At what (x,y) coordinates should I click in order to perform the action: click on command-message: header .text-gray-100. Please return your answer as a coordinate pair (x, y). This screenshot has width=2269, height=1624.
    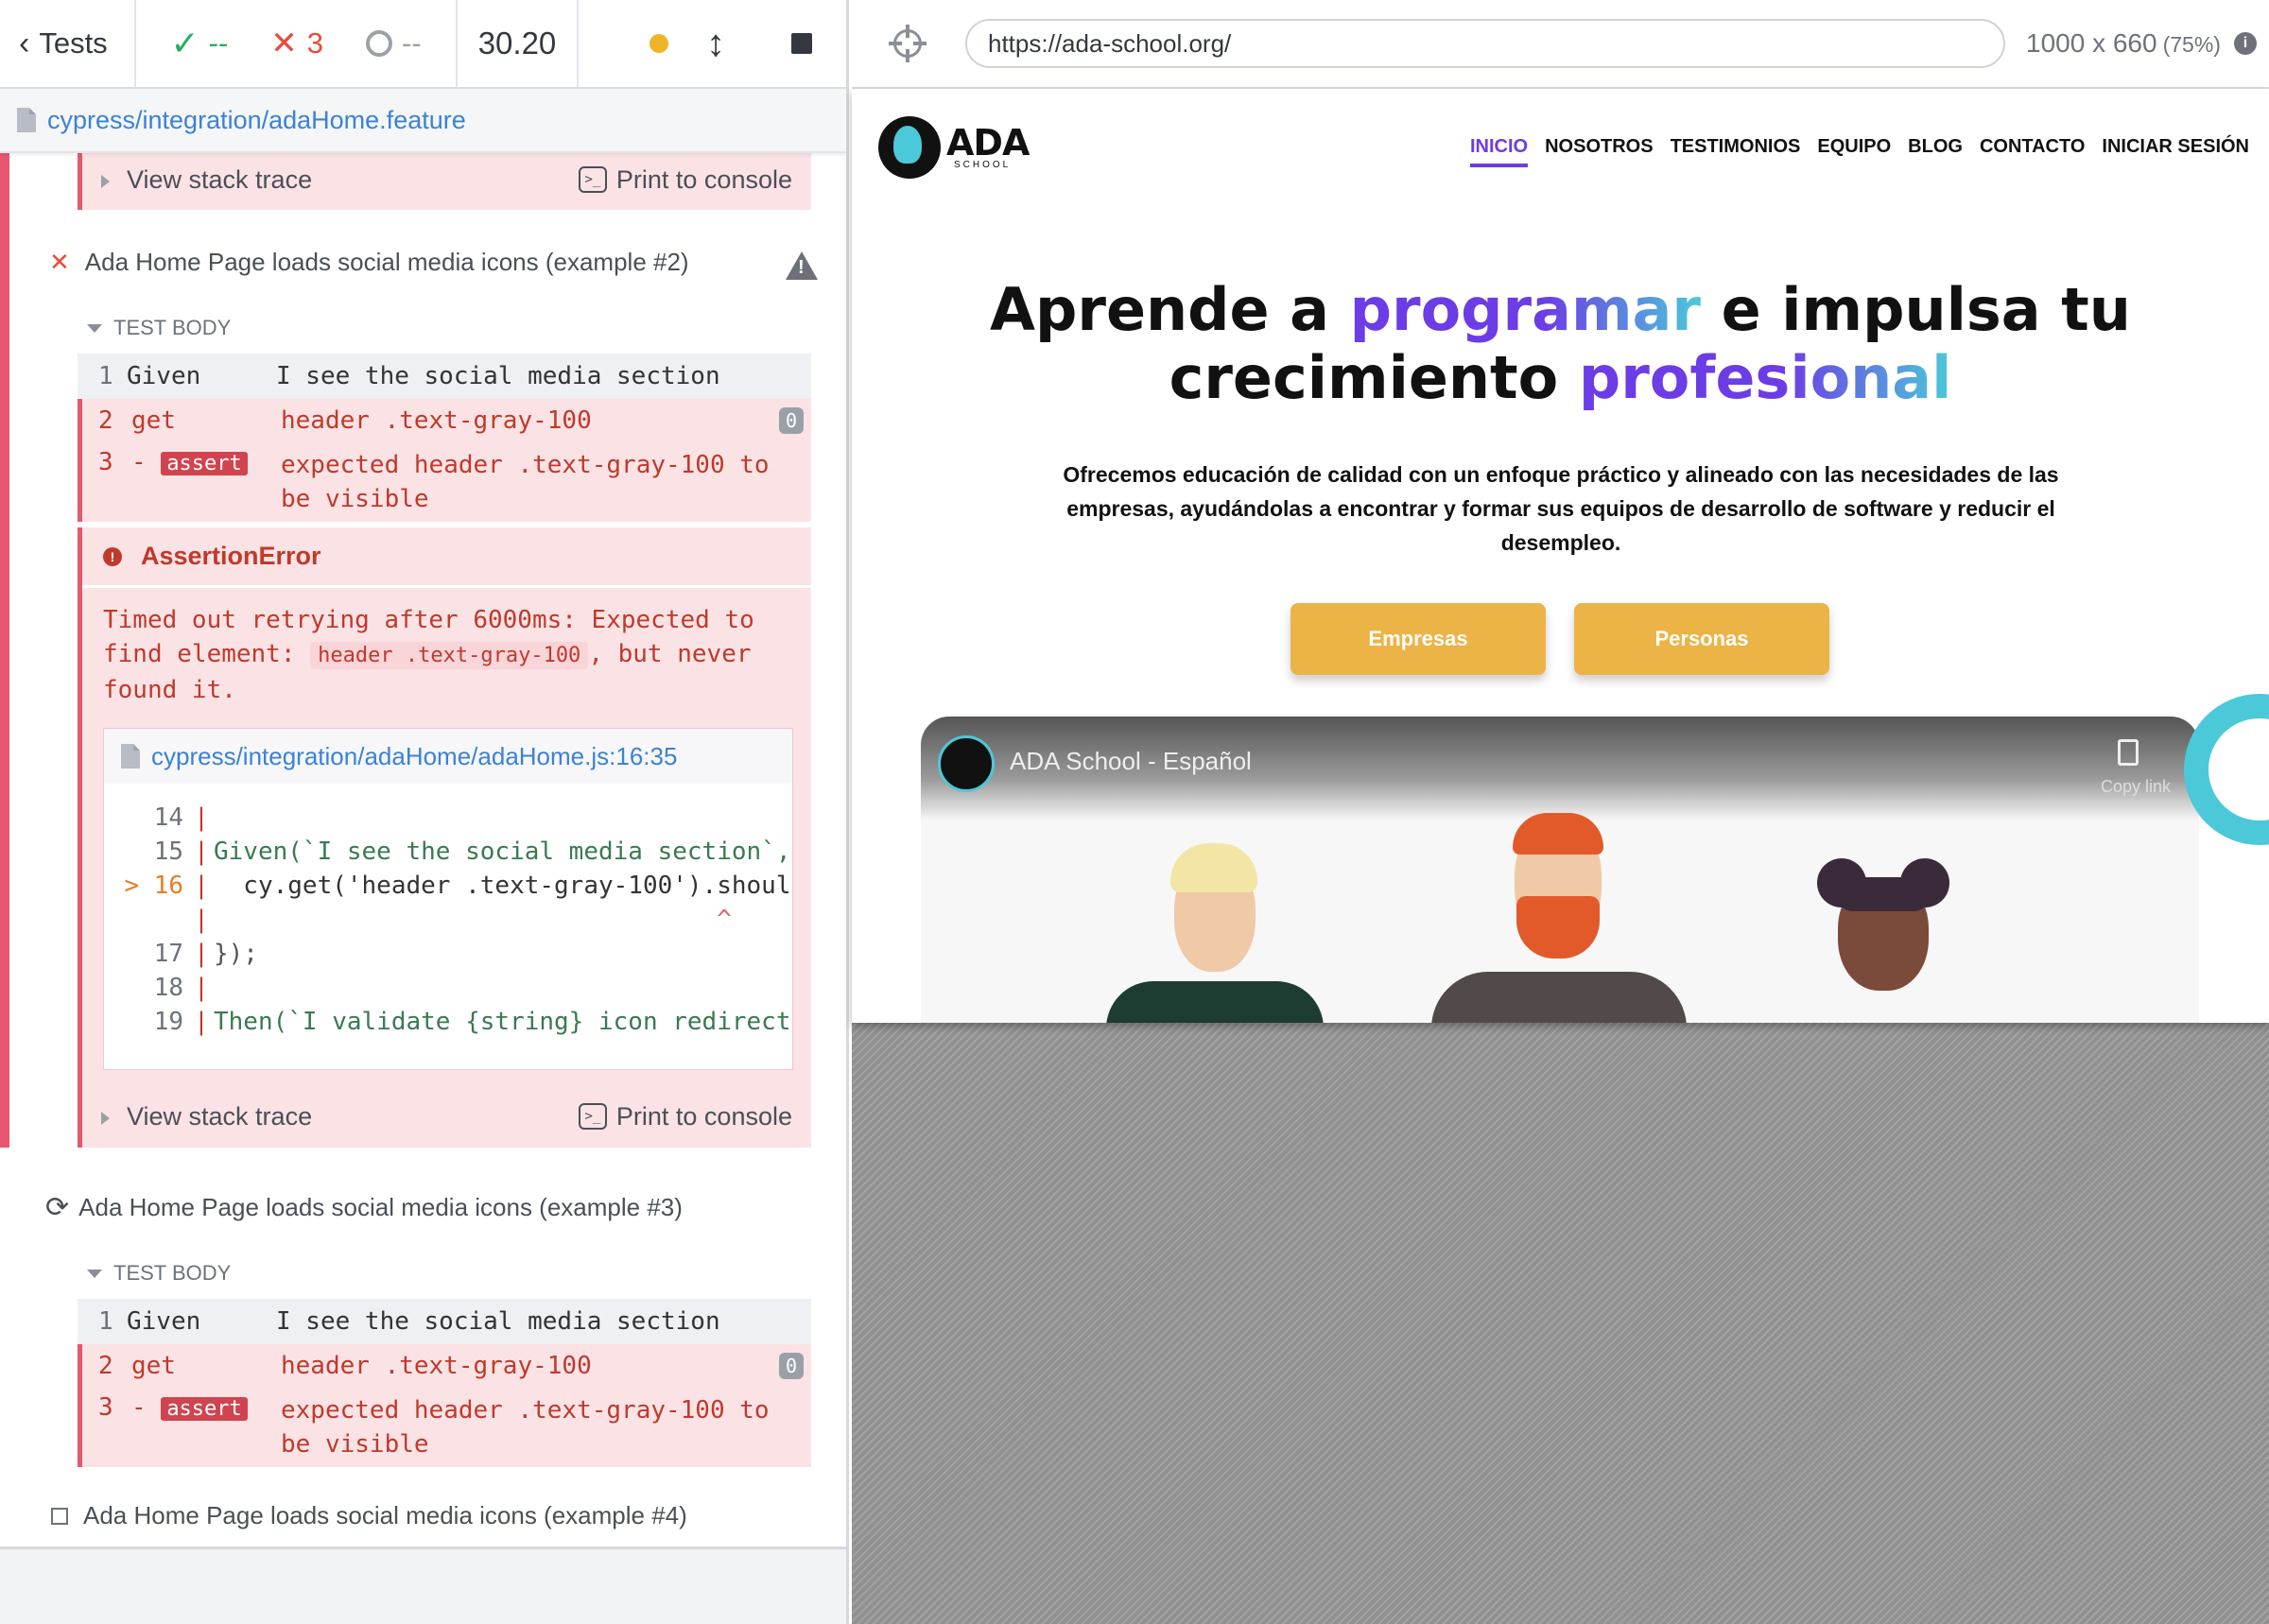
    Looking at the image, I should click on (437, 1366).